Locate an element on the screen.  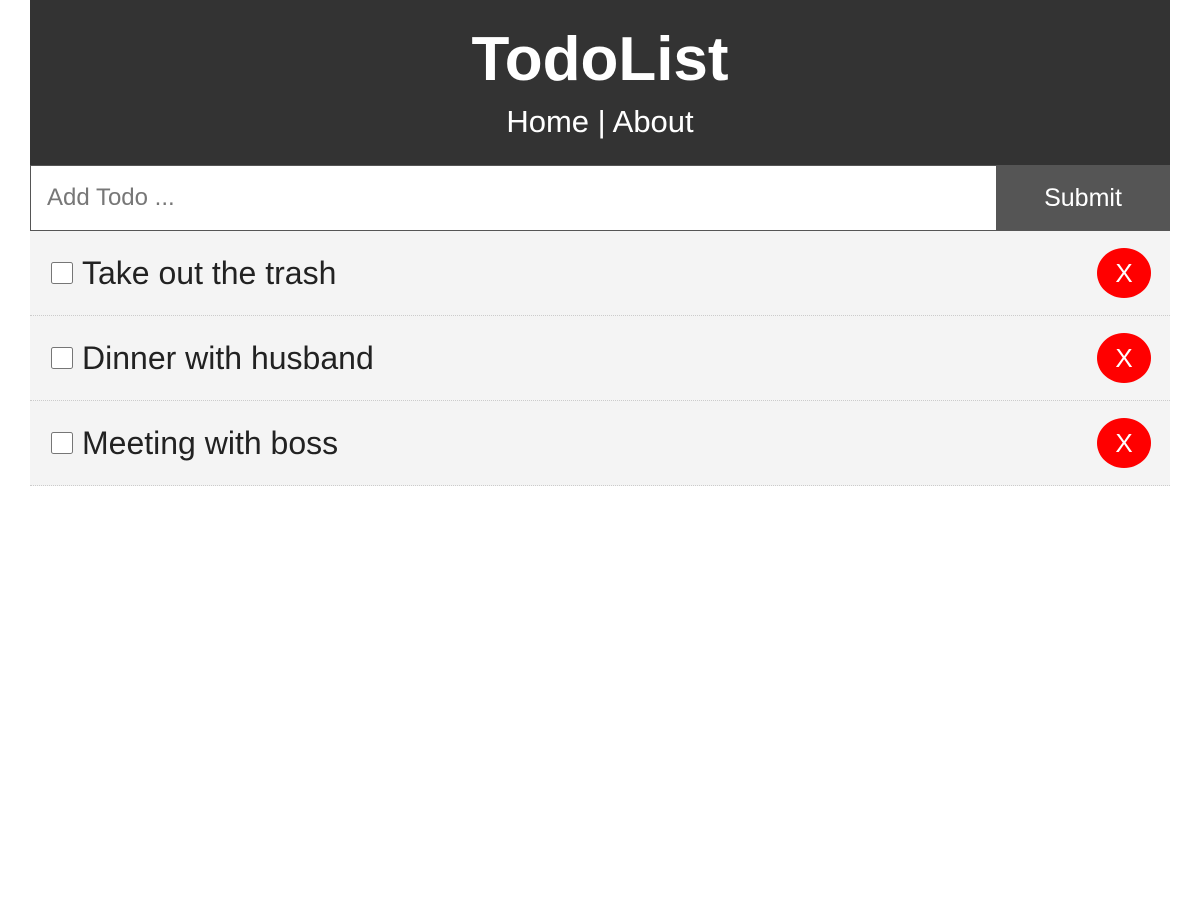
add-todo-input is located at coordinates (513, 198).